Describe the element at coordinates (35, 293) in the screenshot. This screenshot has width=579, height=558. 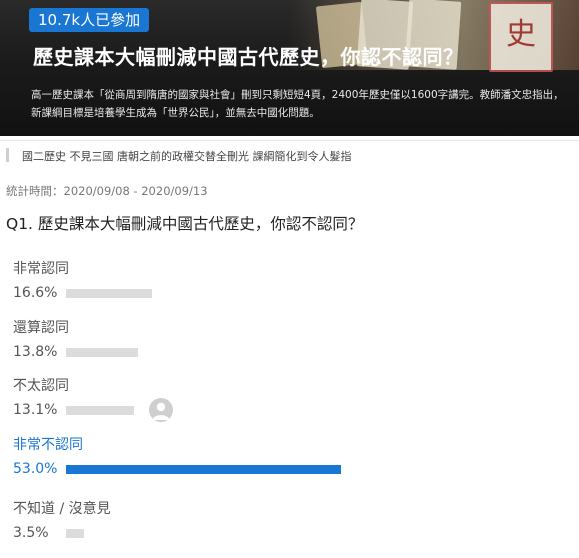
I see `option-percent: 16.6%` at that location.